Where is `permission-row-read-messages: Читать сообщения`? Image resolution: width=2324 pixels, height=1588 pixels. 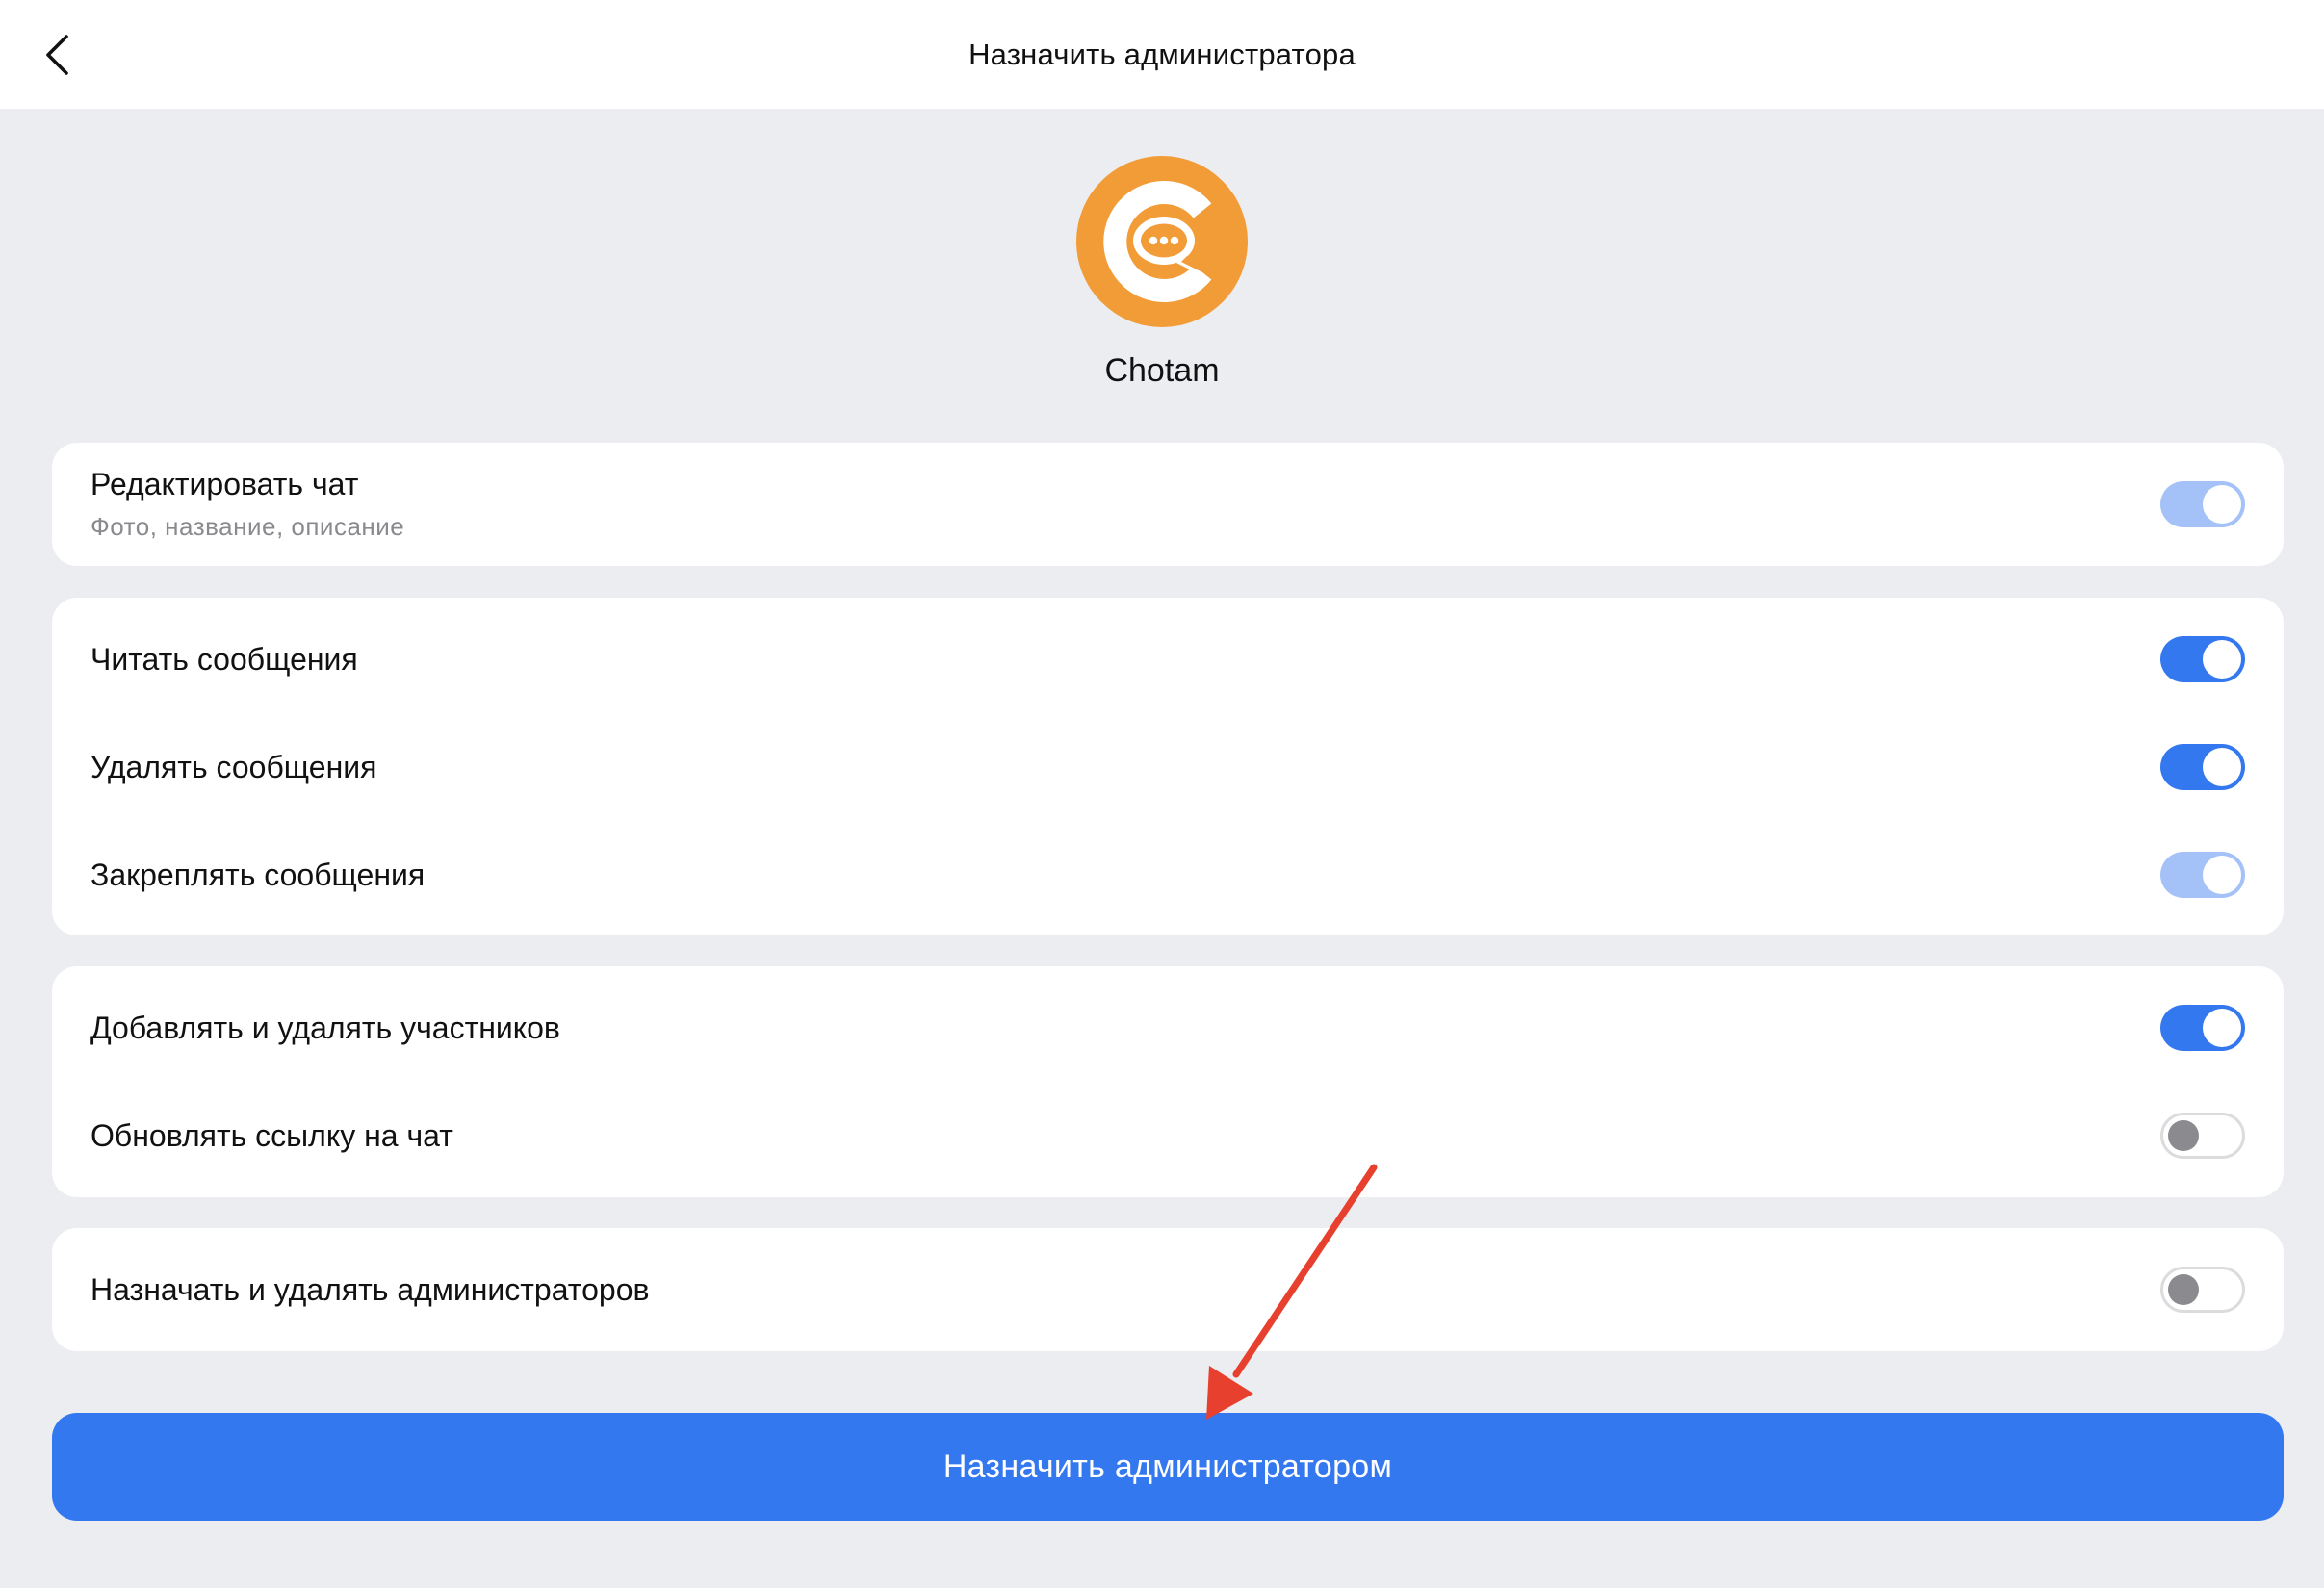 permission-row-read-messages: Читать сообщения is located at coordinates (1168, 659).